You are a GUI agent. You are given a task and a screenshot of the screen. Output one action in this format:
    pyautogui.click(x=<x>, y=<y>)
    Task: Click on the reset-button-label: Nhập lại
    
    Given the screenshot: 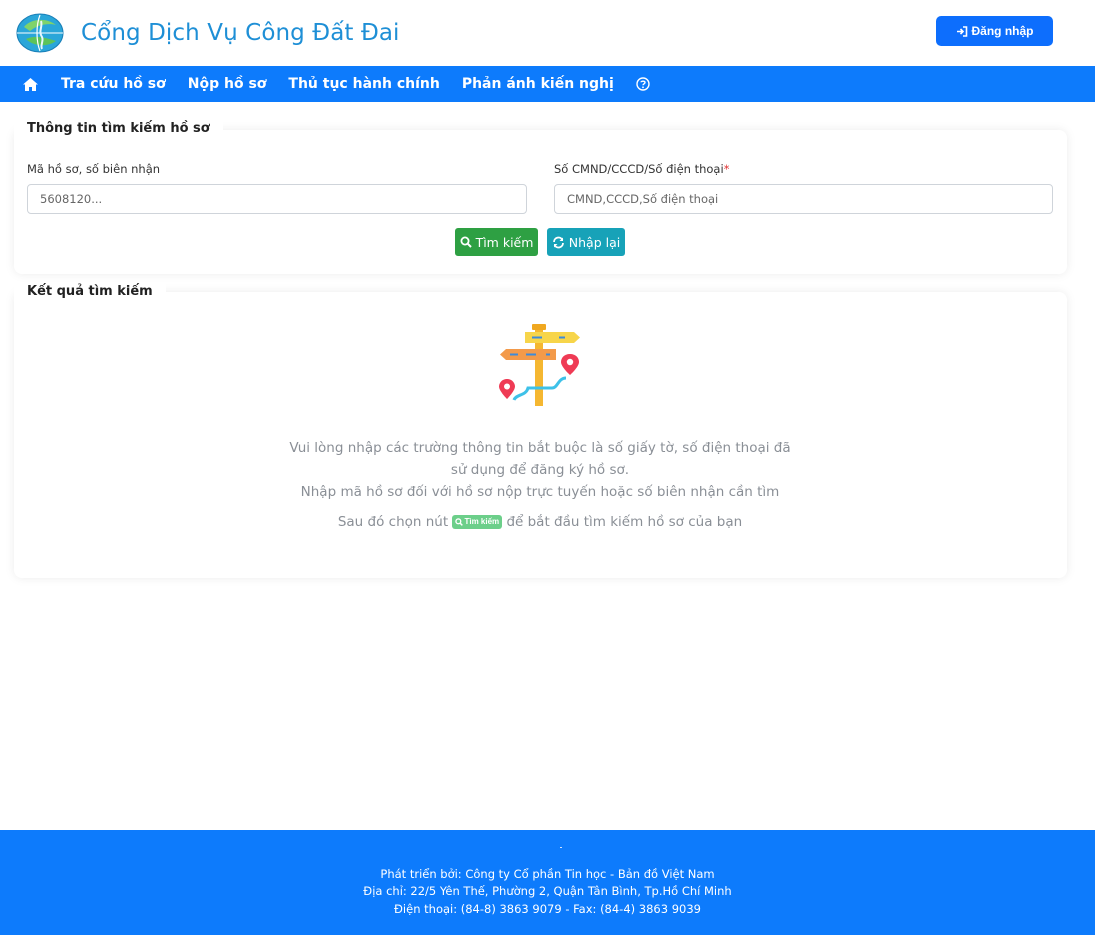 What is the action you would take?
    pyautogui.click(x=594, y=242)
    